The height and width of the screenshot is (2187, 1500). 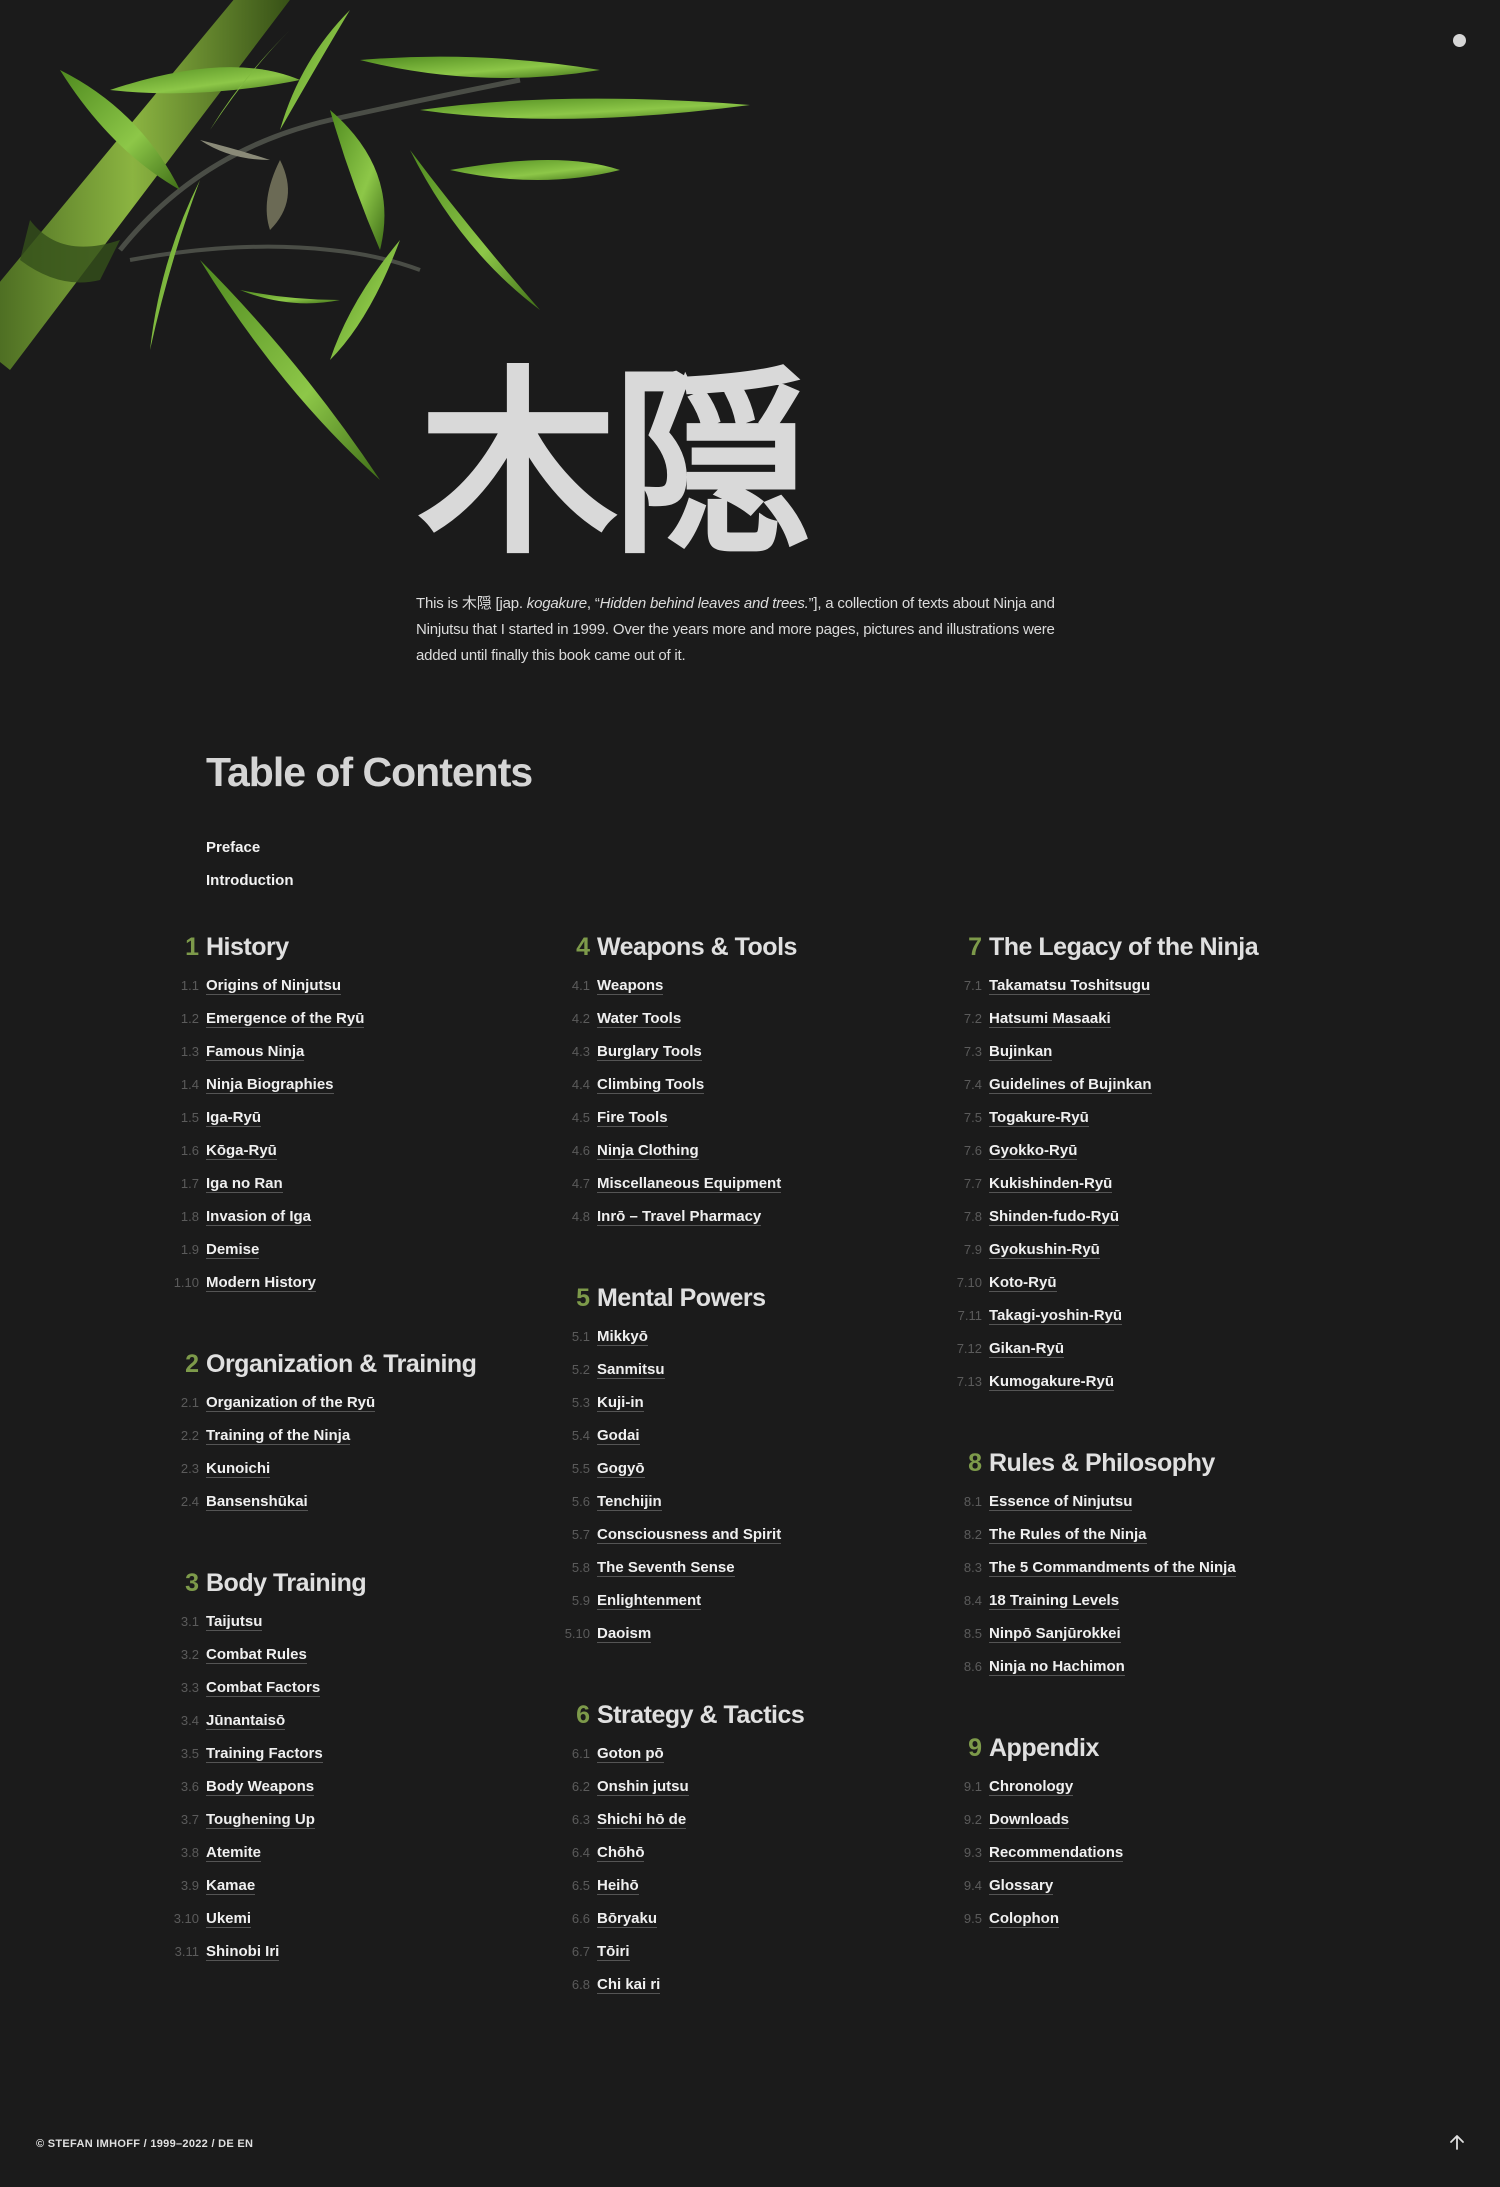 I want to click on preface-link: Preface, so click(x=233, y=847).